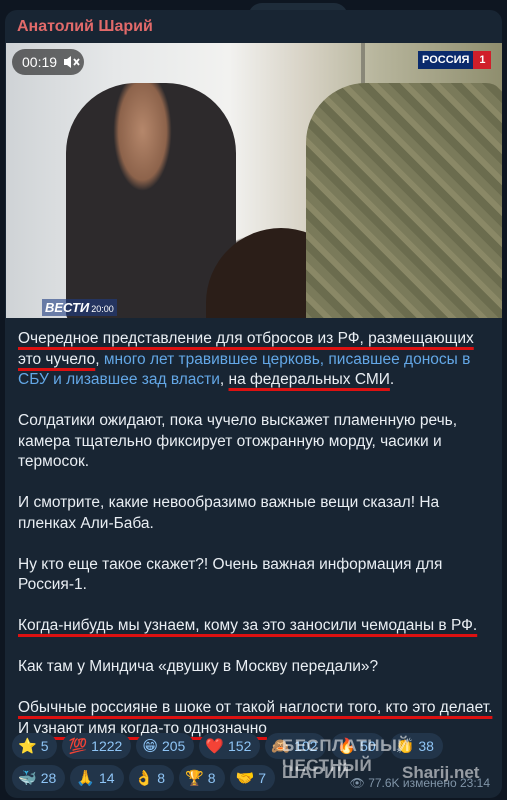 The width and height of the screenshot is (507, 800). What do you see at coordinates (262, 778) in the screenshot?
I see `reaction-count: 7` at bounding box center [262, 778].